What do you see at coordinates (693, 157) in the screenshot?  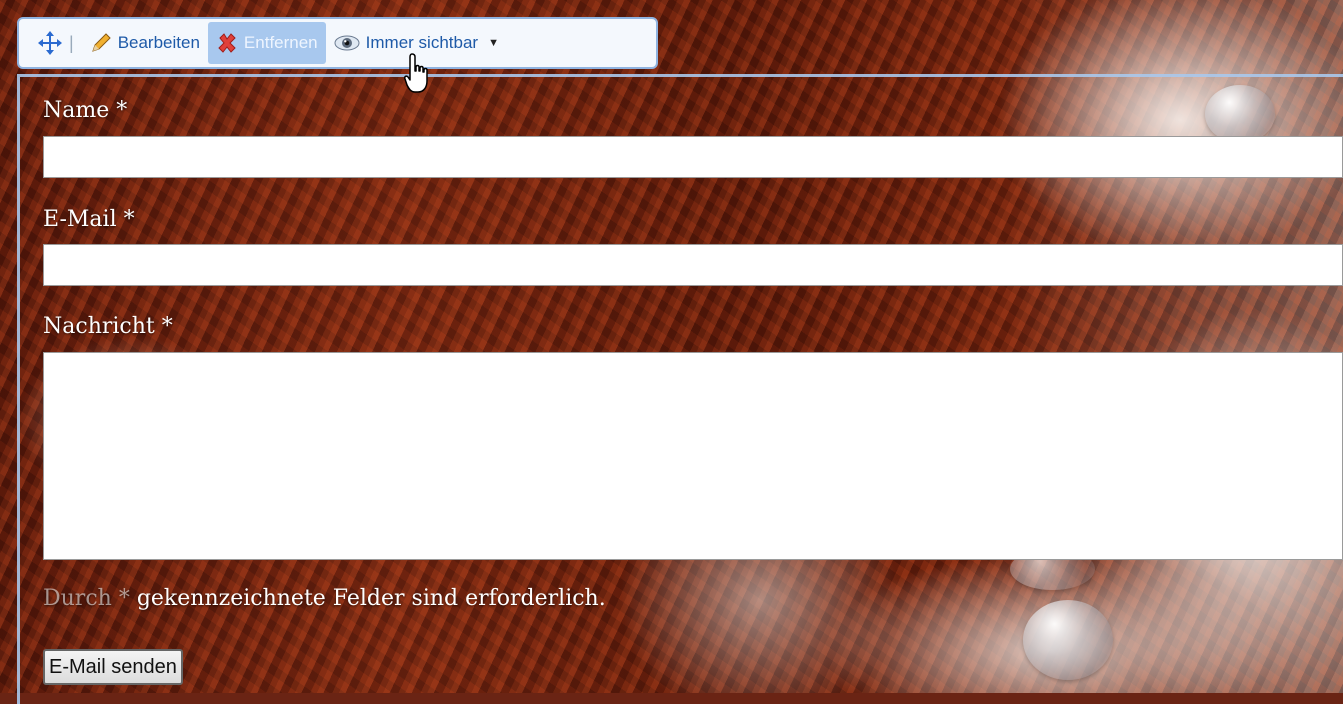 I see `name-input` at bounding box center [693, 157].